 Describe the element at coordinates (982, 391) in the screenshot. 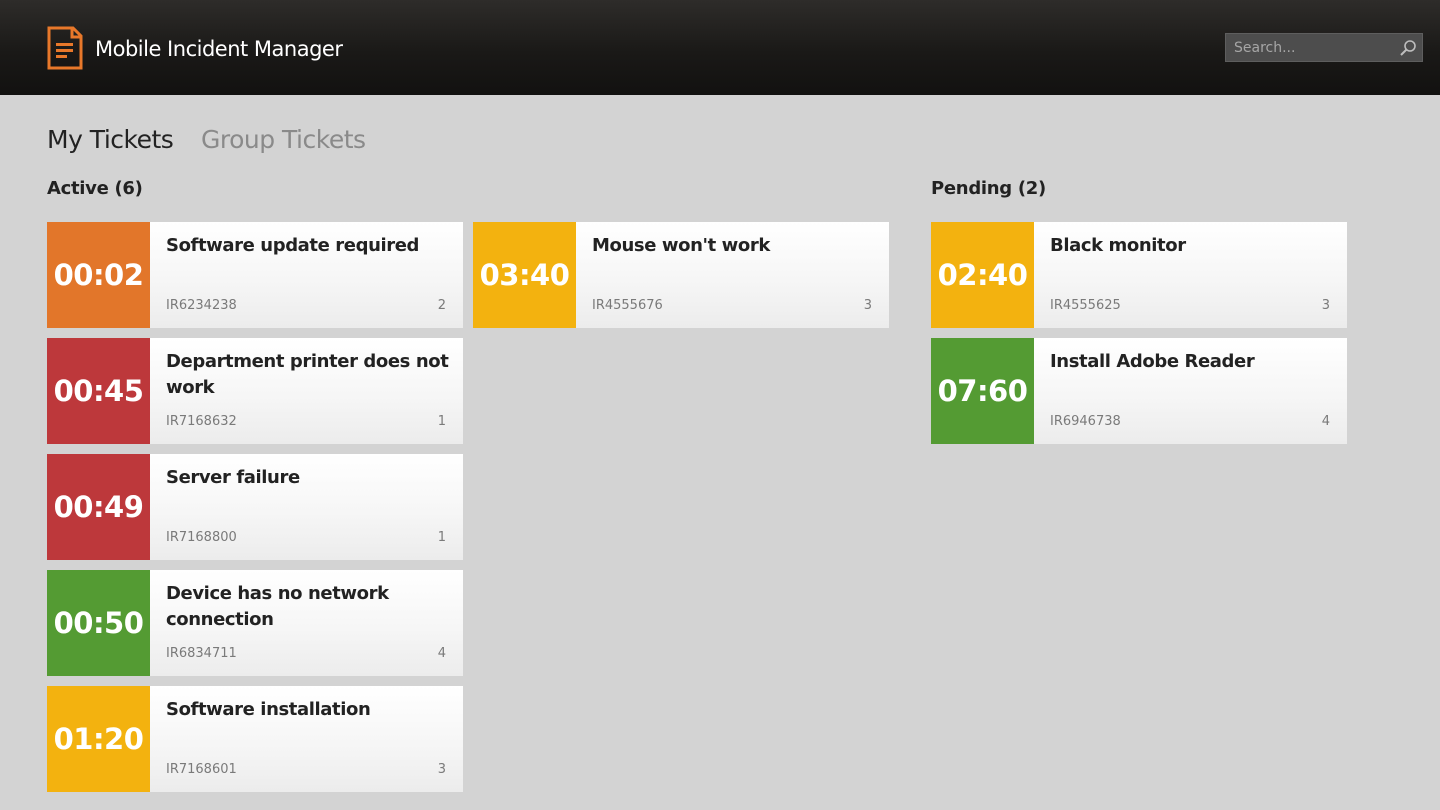

I see `ticket-timer: 07:60` at that location.